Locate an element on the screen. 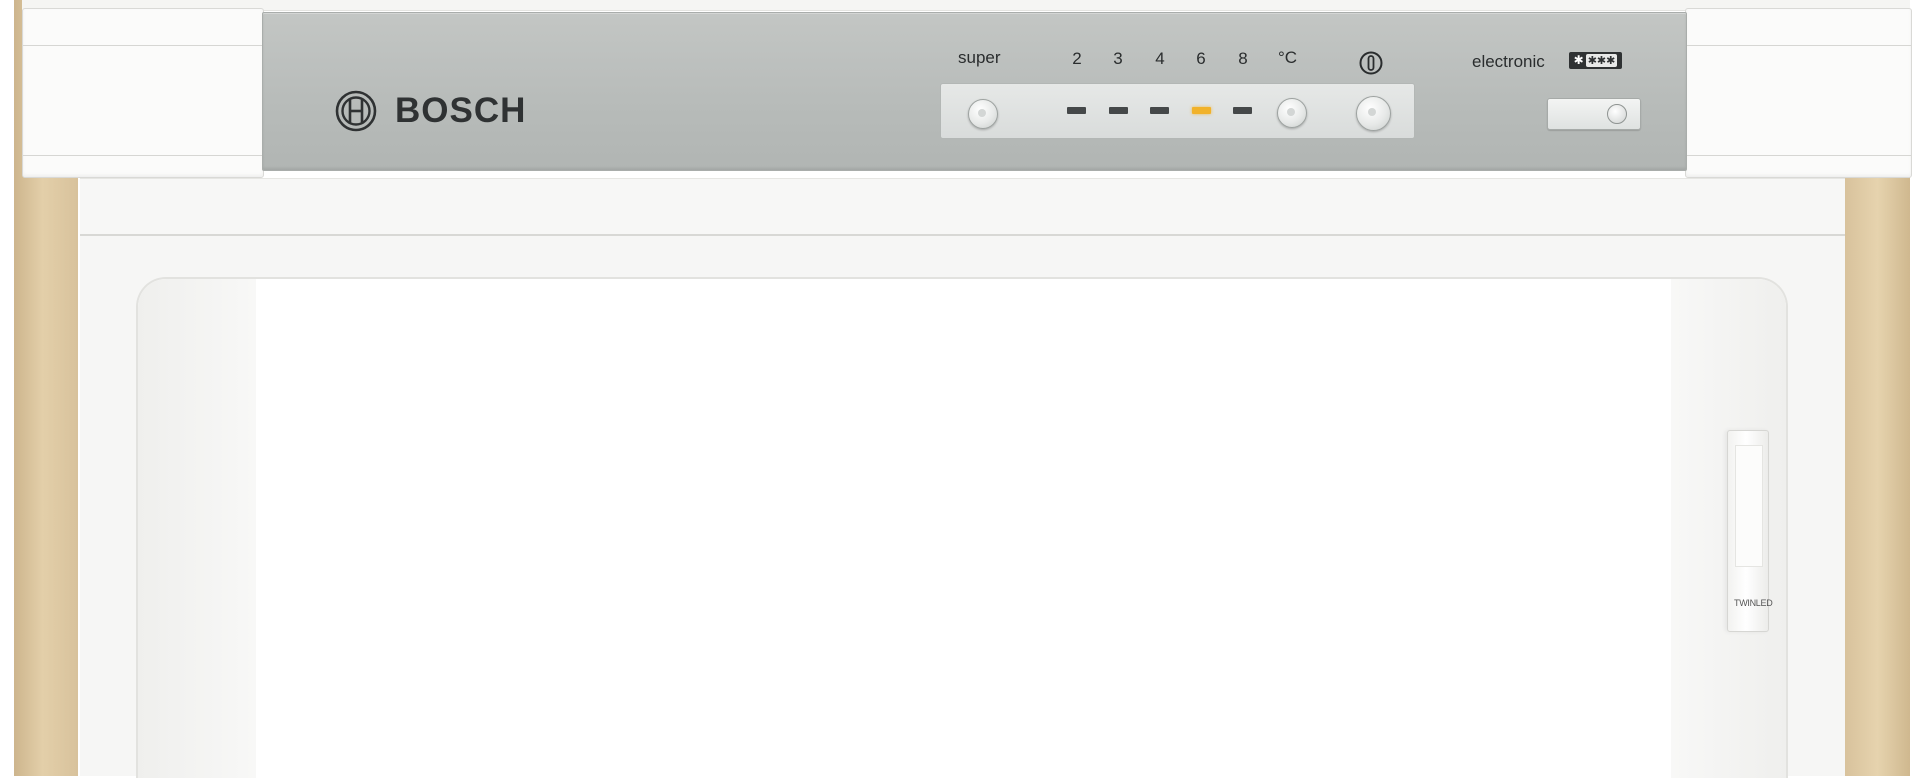 This screenshot has width=1921, height=778. temperature-button is located at coordinates (1292, 113).